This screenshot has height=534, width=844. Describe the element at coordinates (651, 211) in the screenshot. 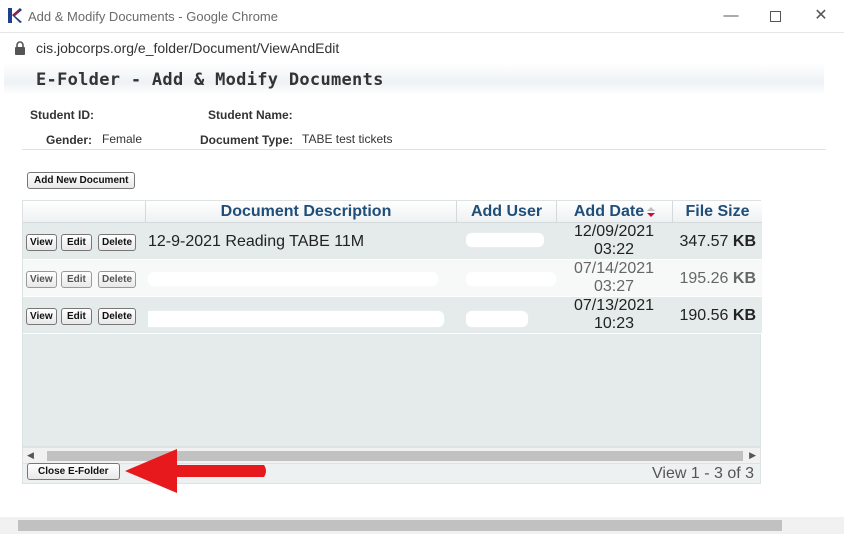

I see `sort-icon` at that location.